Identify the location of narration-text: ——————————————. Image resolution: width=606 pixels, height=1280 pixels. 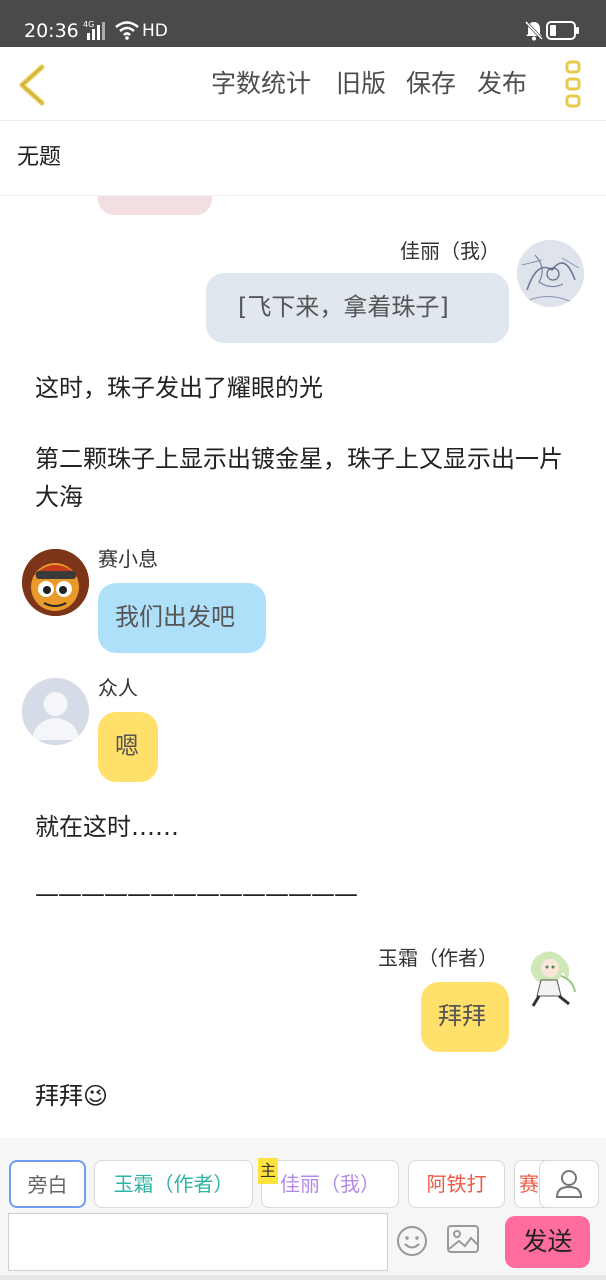
(310, 894).